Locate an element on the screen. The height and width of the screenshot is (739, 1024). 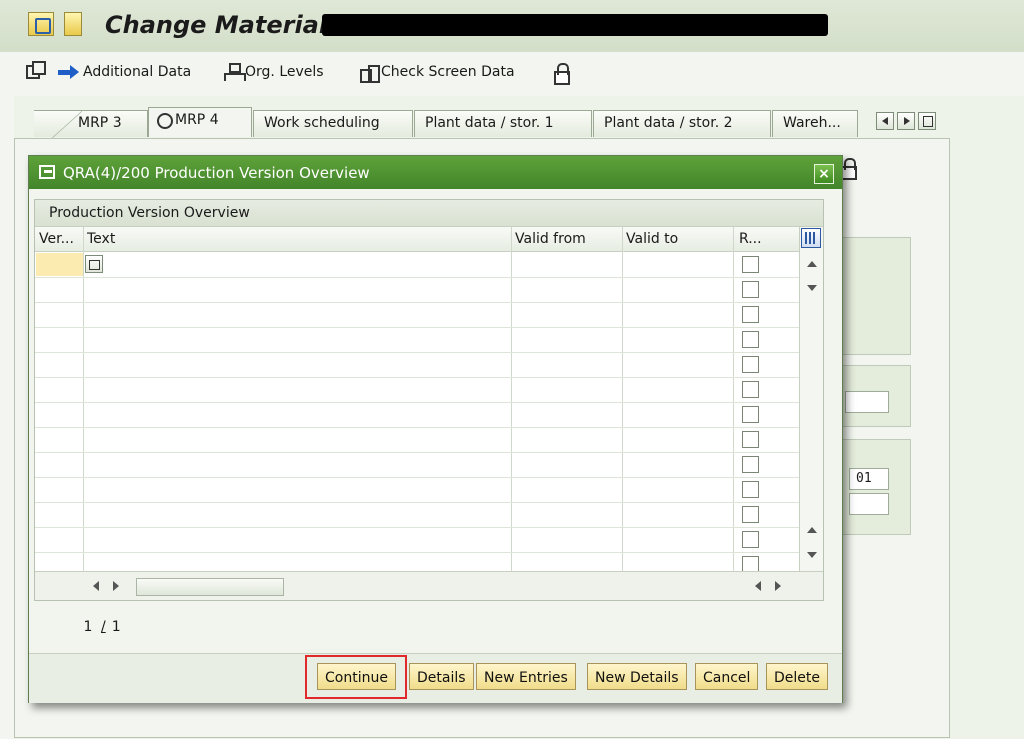
lock-icon is located at coordinates (561, 74).